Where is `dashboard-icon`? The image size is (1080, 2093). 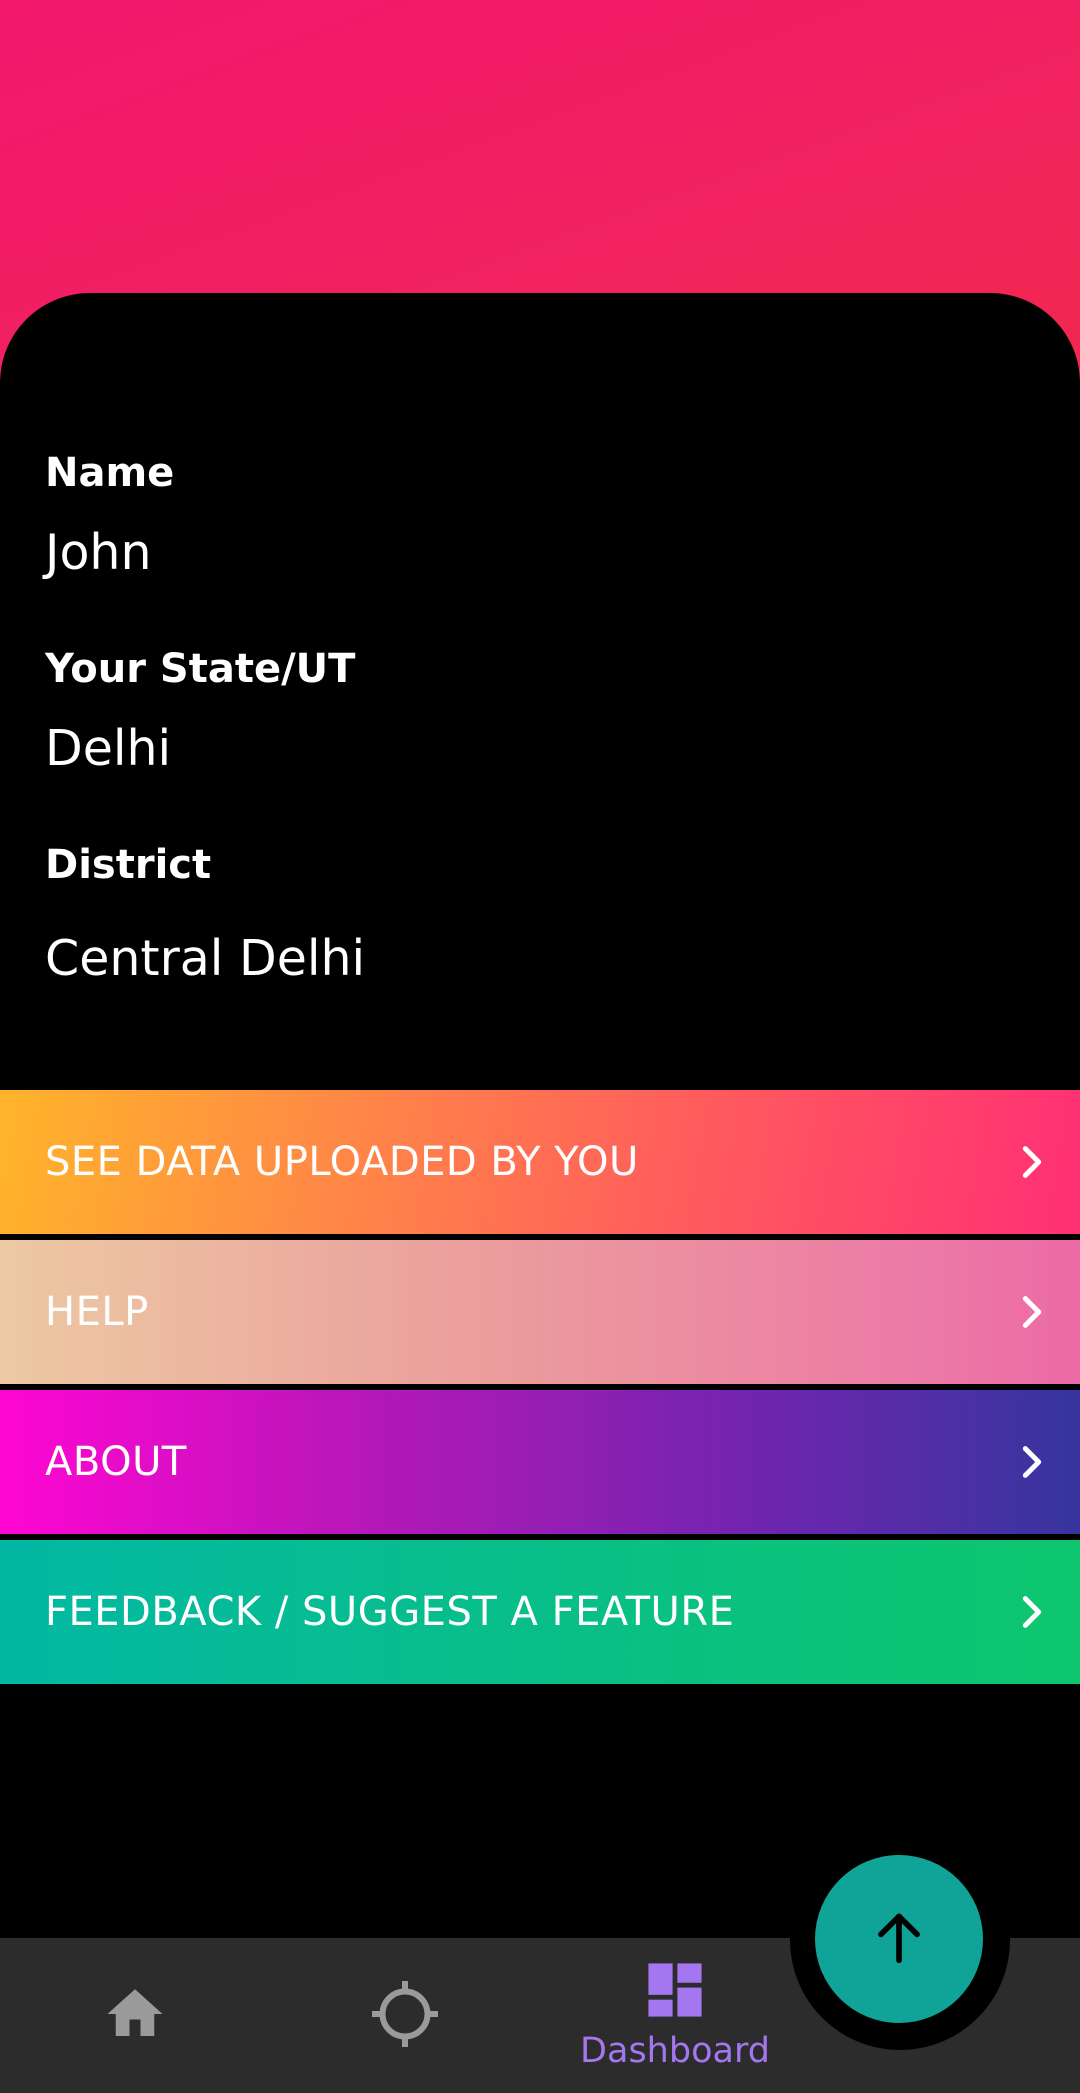 dashboard-icon is located at coordinates (675, 1992).